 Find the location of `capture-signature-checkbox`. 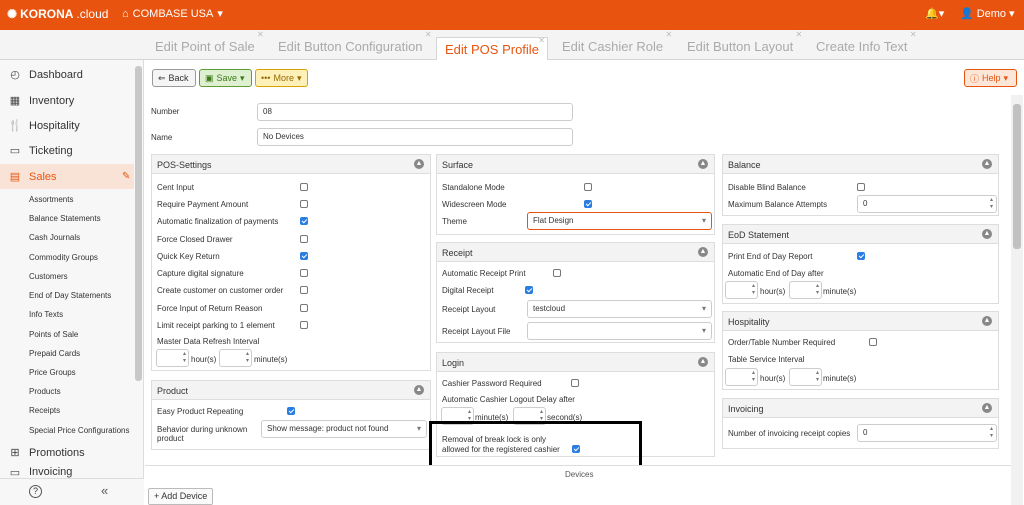

capture-signature-checkbox is located at coordinates (304, 273).